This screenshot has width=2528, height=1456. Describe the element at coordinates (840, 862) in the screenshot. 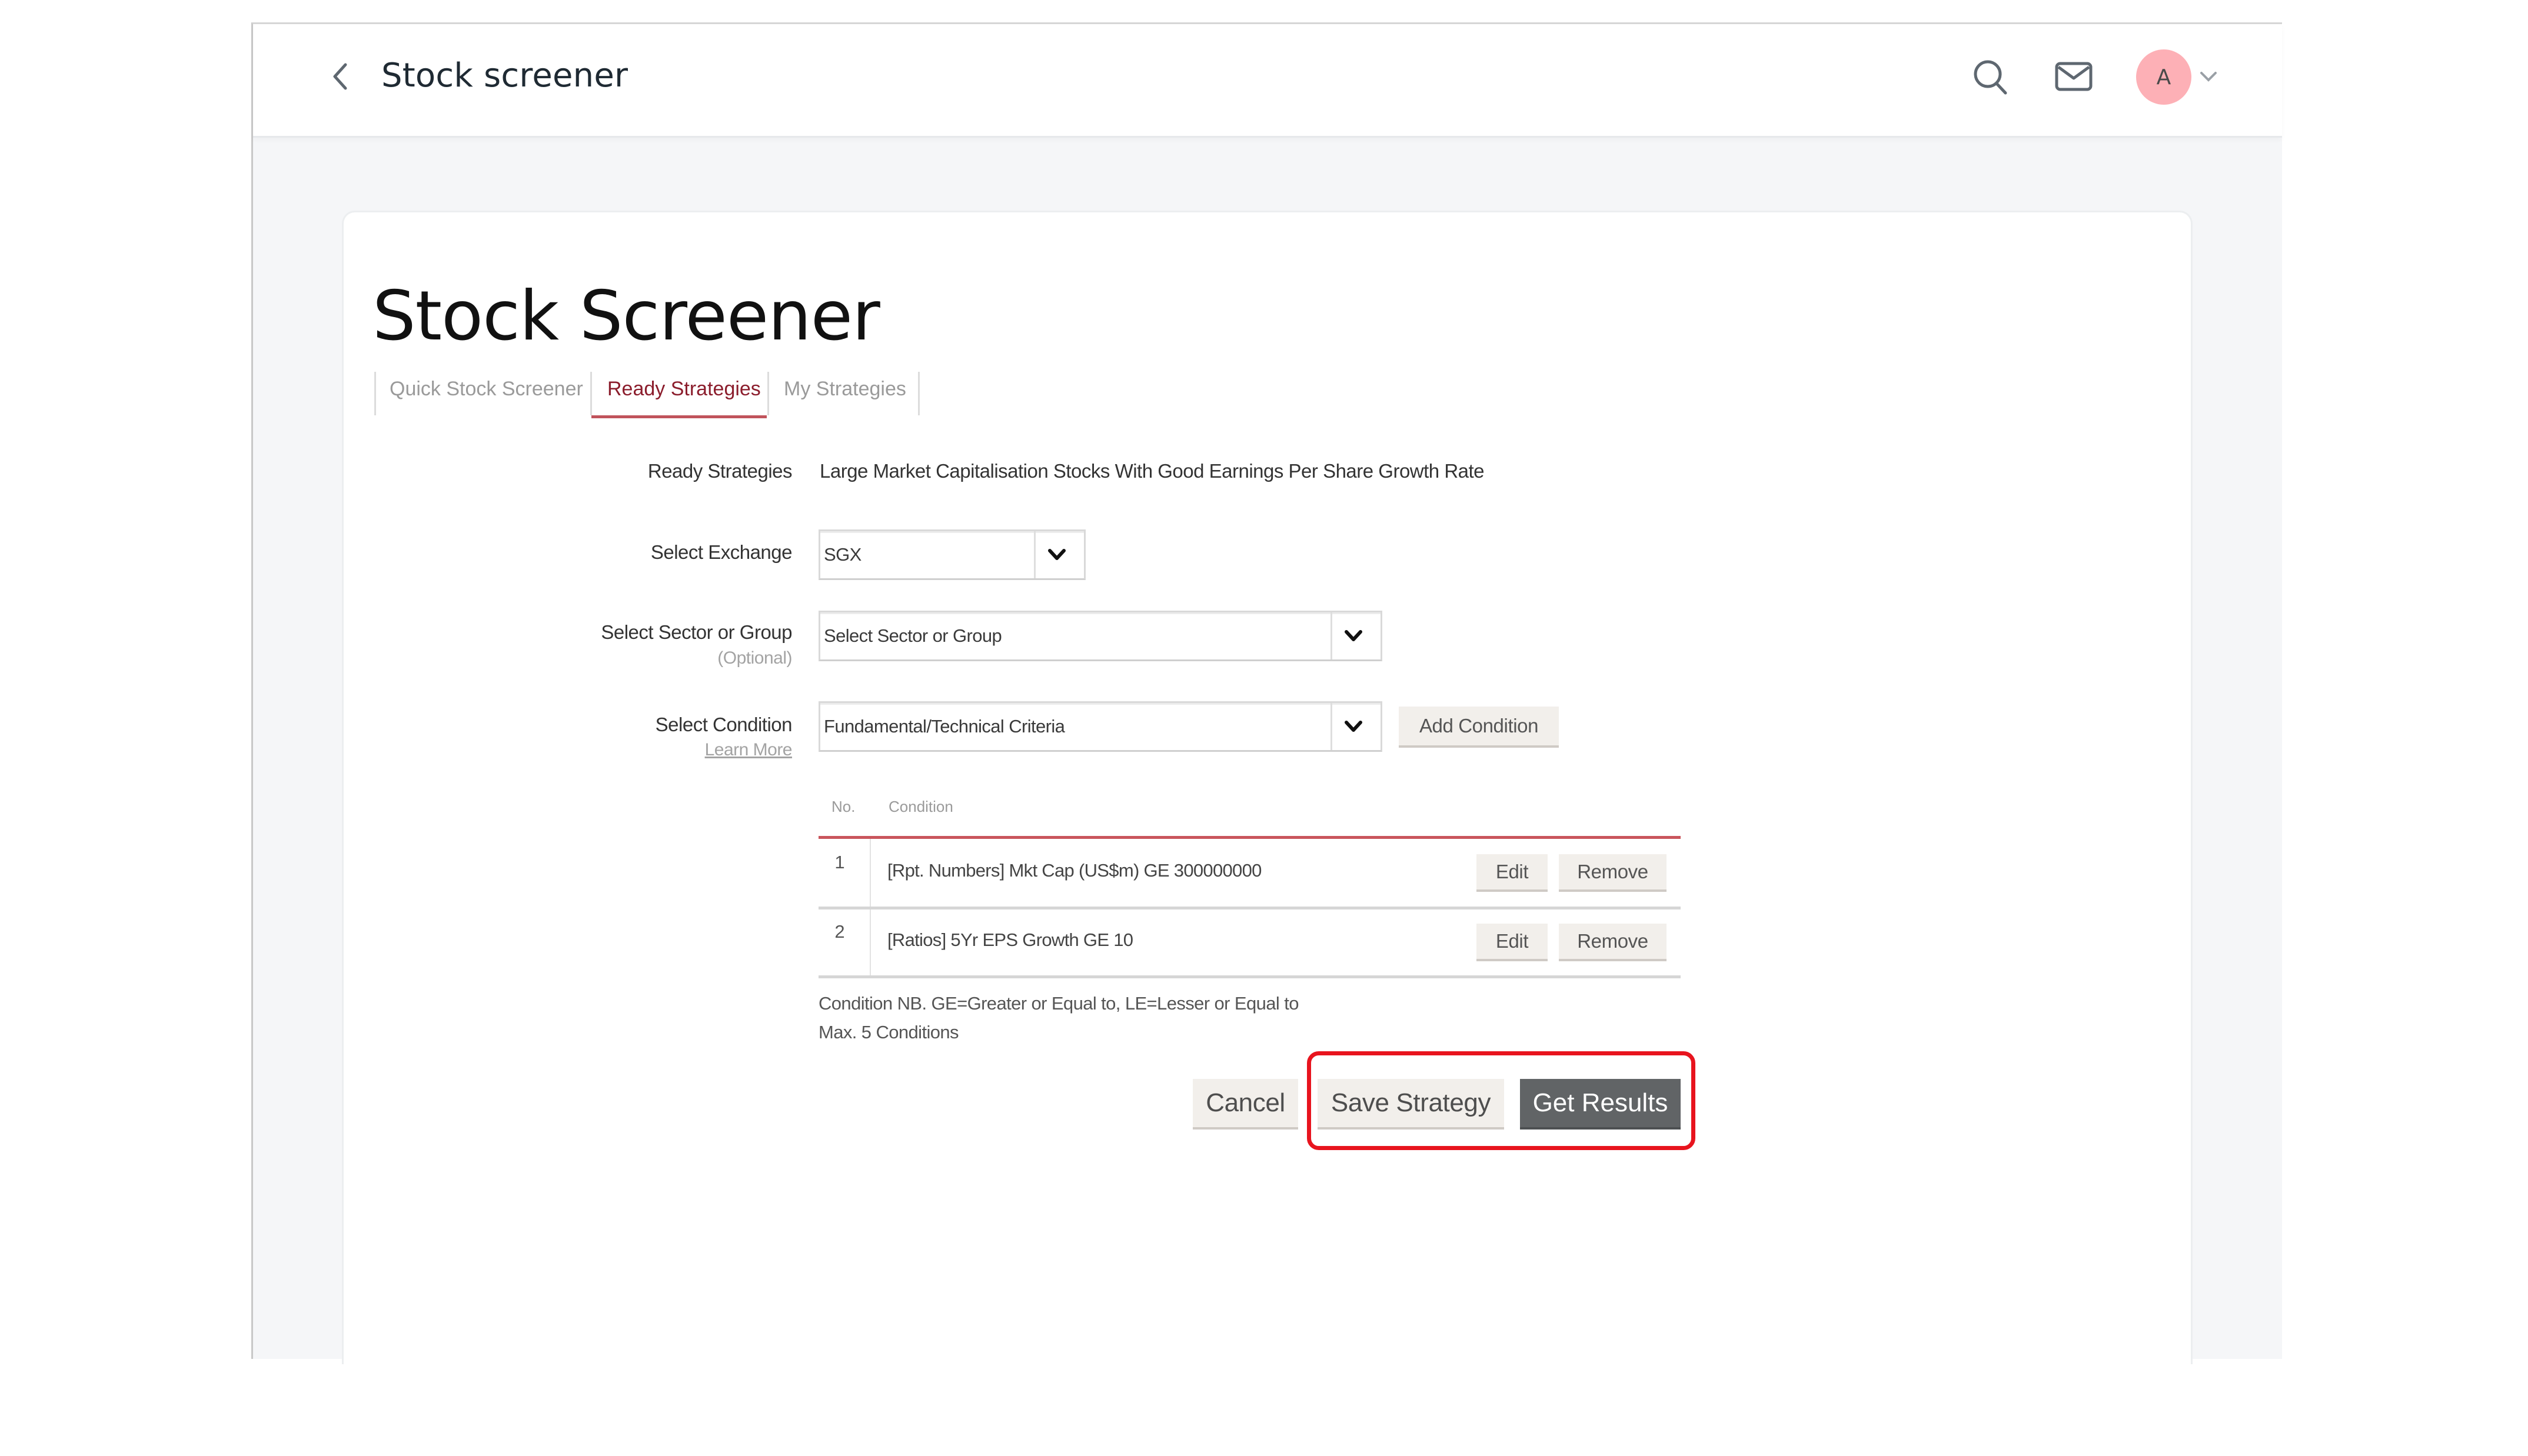

I see `row-number: 1` at that location.